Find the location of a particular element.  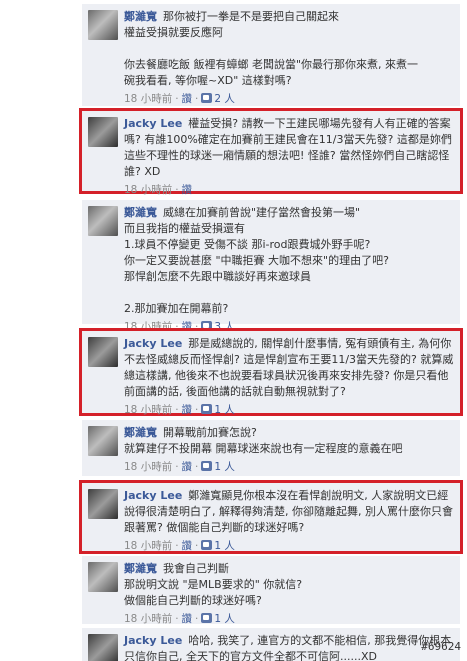

comment-text: 碗我看看, 等你喔~XD" 這樣對嗎? is located at coordinates (208, 80).